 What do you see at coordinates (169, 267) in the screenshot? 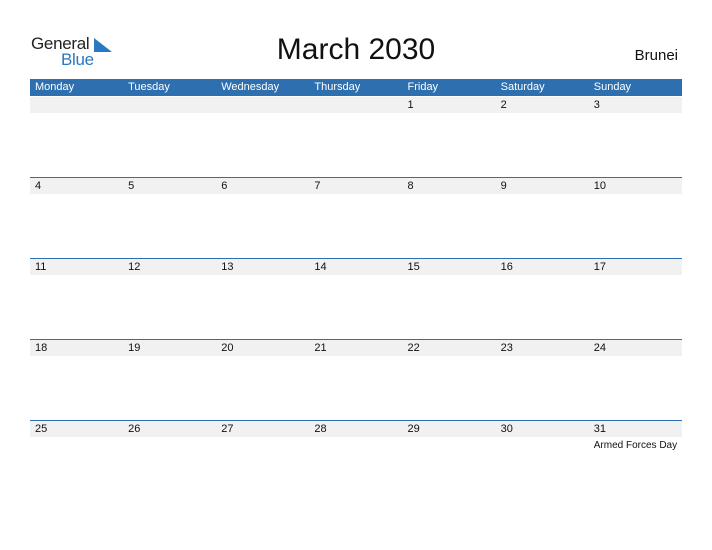
I see `day-cell: 12` at bounding box center [169, 267].